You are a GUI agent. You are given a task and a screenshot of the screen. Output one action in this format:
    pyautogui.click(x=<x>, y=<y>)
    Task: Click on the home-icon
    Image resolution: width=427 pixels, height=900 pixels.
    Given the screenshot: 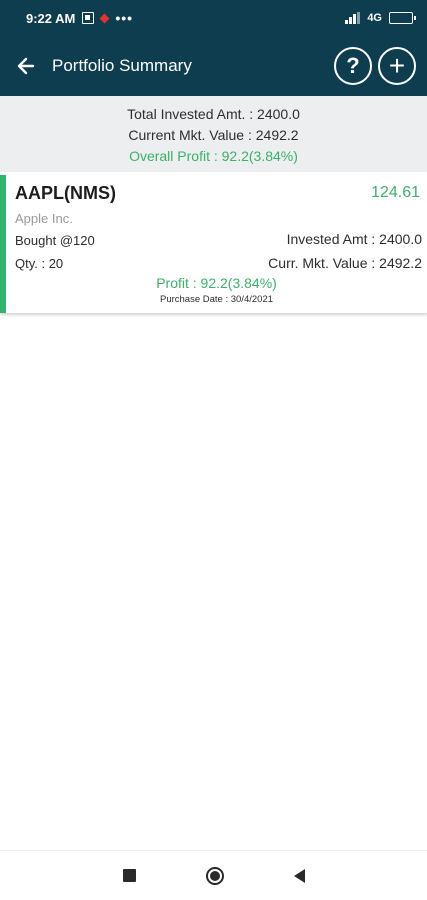 What is the action you would take?
    pyautogui.click(x=214, y=875)
    